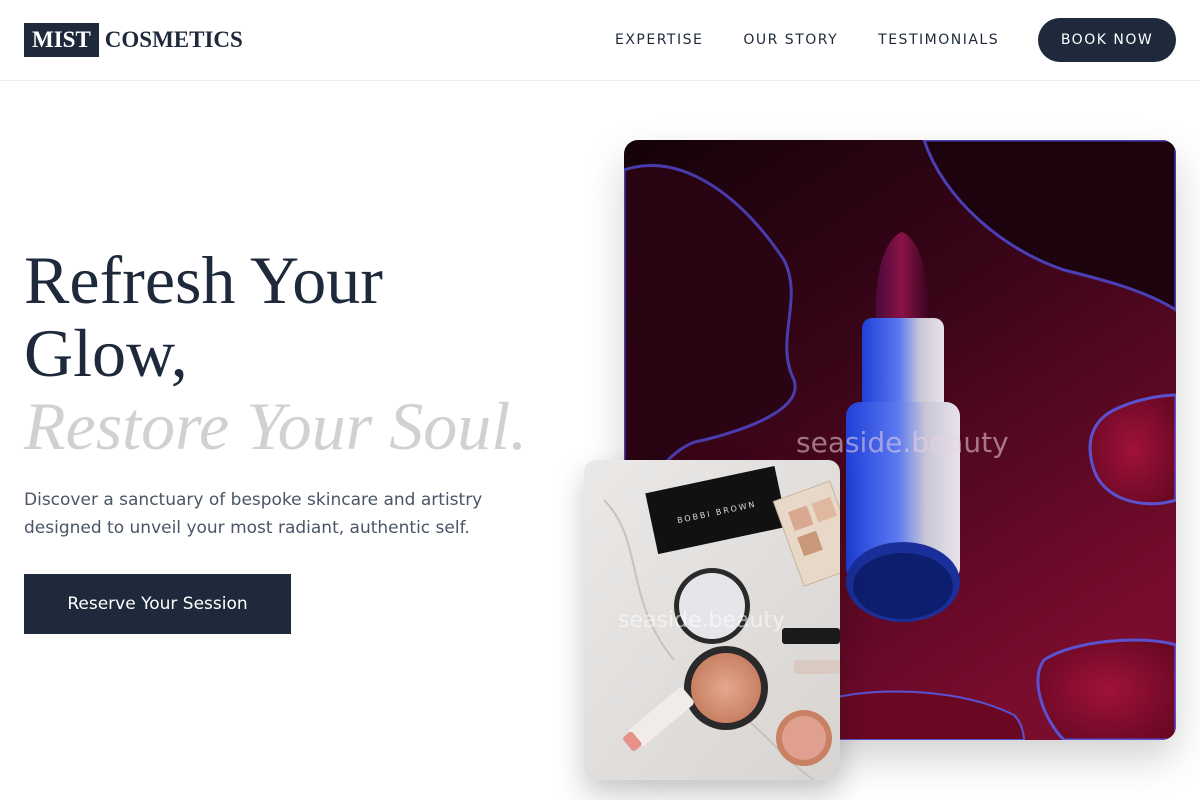 This screenshot has width=1200, height=800. What do you see at coordinates (304, 353) in the screenshot?
I see `hero-title: Refresh Your Glow, Restore Your Soul.` at bounding box center [304, 353].